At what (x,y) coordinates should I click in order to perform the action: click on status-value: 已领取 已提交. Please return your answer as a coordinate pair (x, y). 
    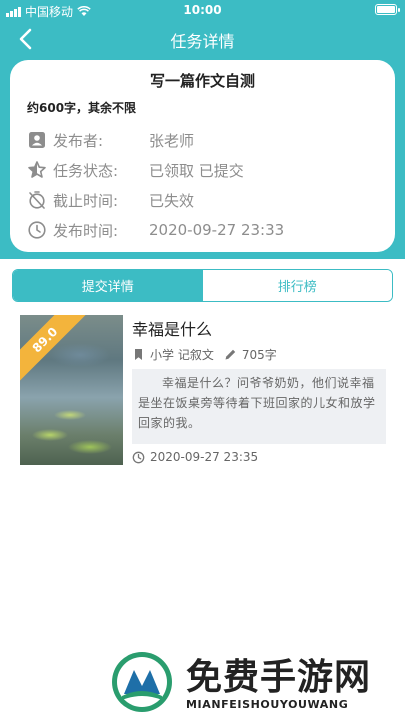
    Looking at the image, I should click on (196, 170).